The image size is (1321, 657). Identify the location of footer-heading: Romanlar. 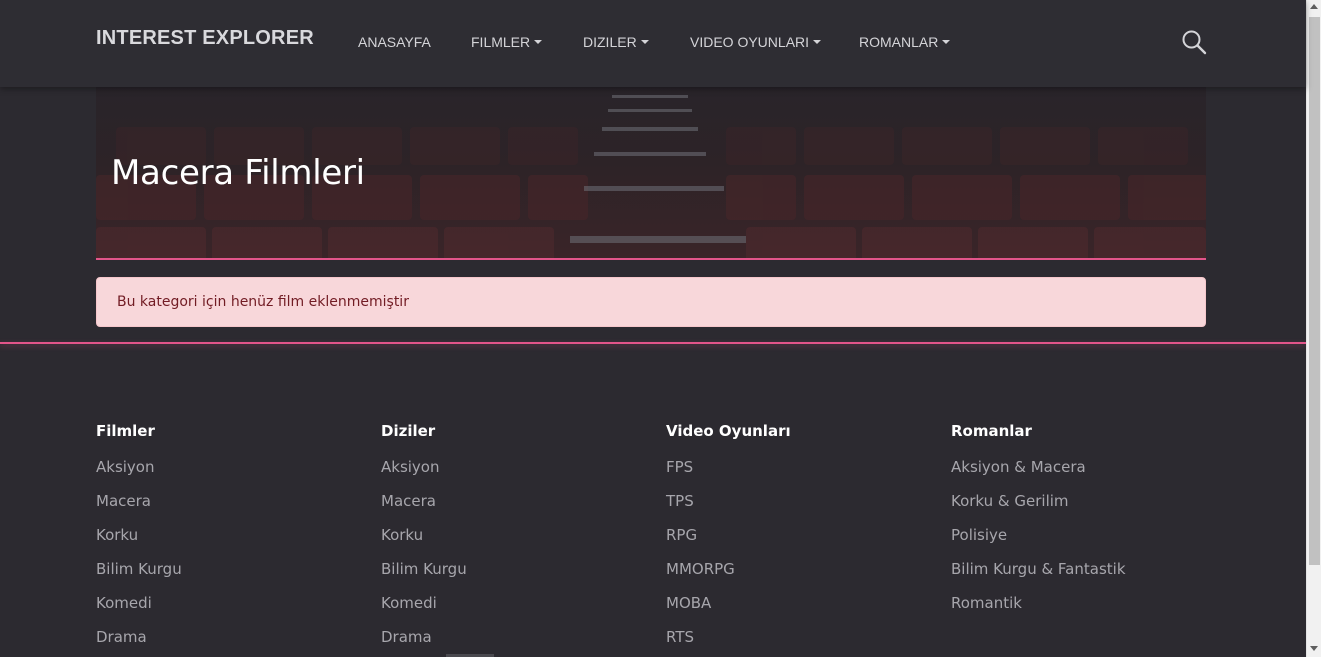
(991, 431).